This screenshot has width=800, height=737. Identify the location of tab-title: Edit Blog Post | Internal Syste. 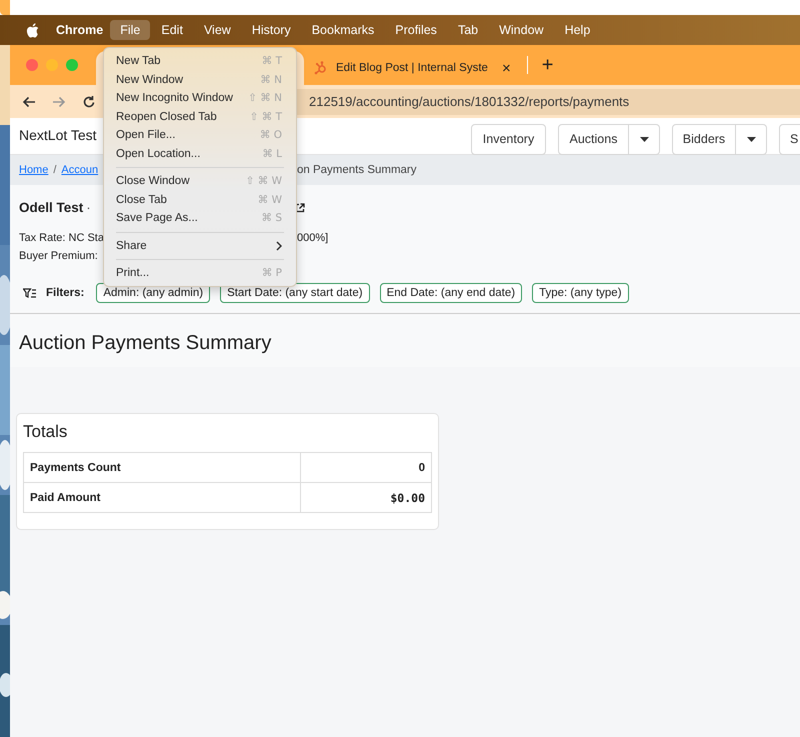
(412, 68).